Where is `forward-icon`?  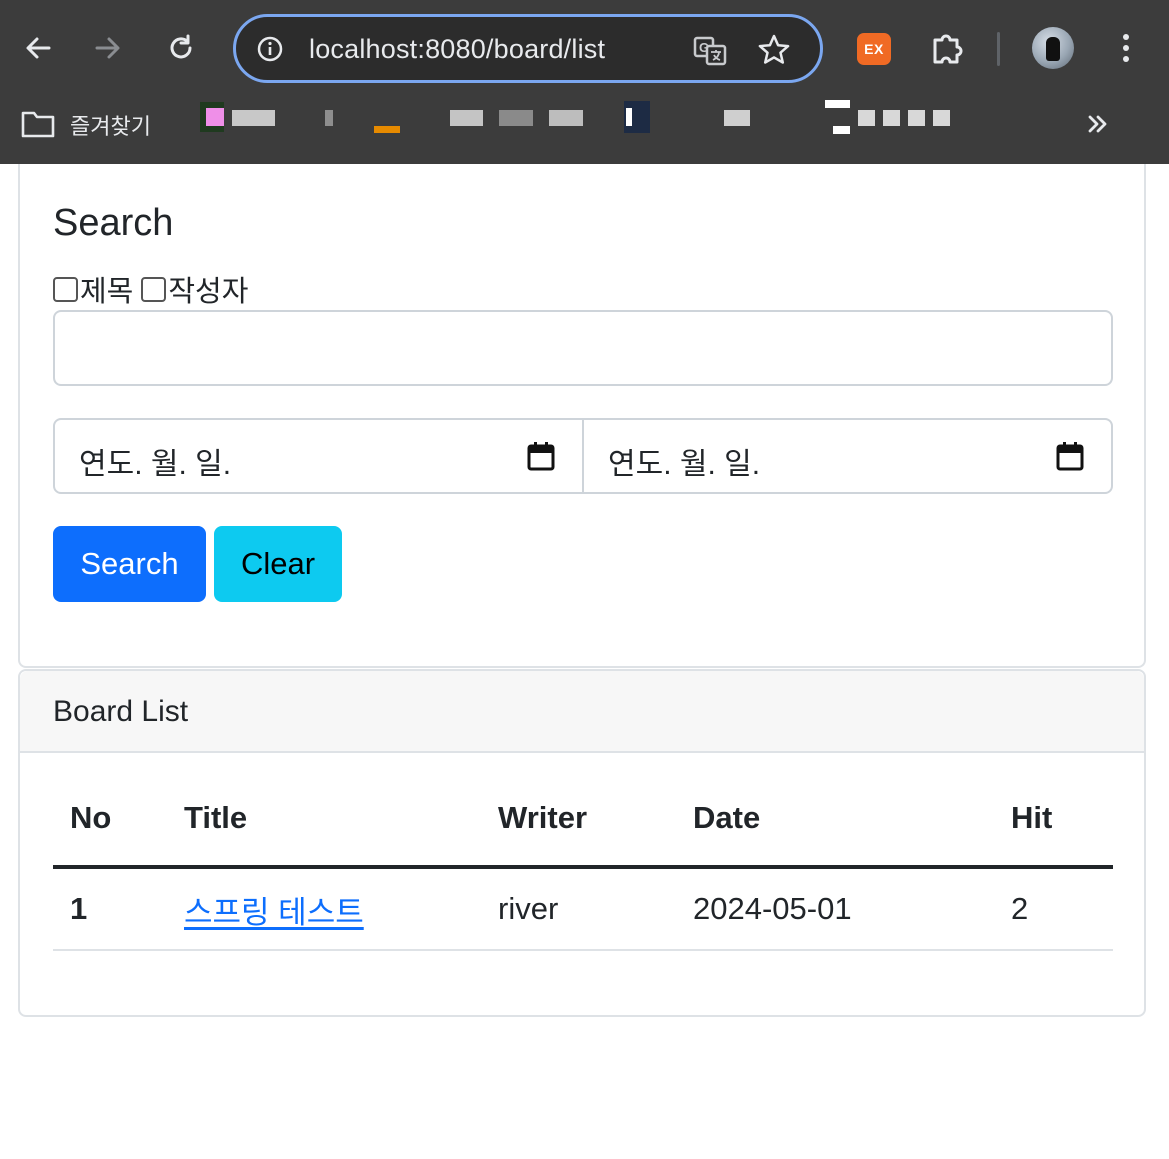 forward-icon is located at coordinates (108, 48).